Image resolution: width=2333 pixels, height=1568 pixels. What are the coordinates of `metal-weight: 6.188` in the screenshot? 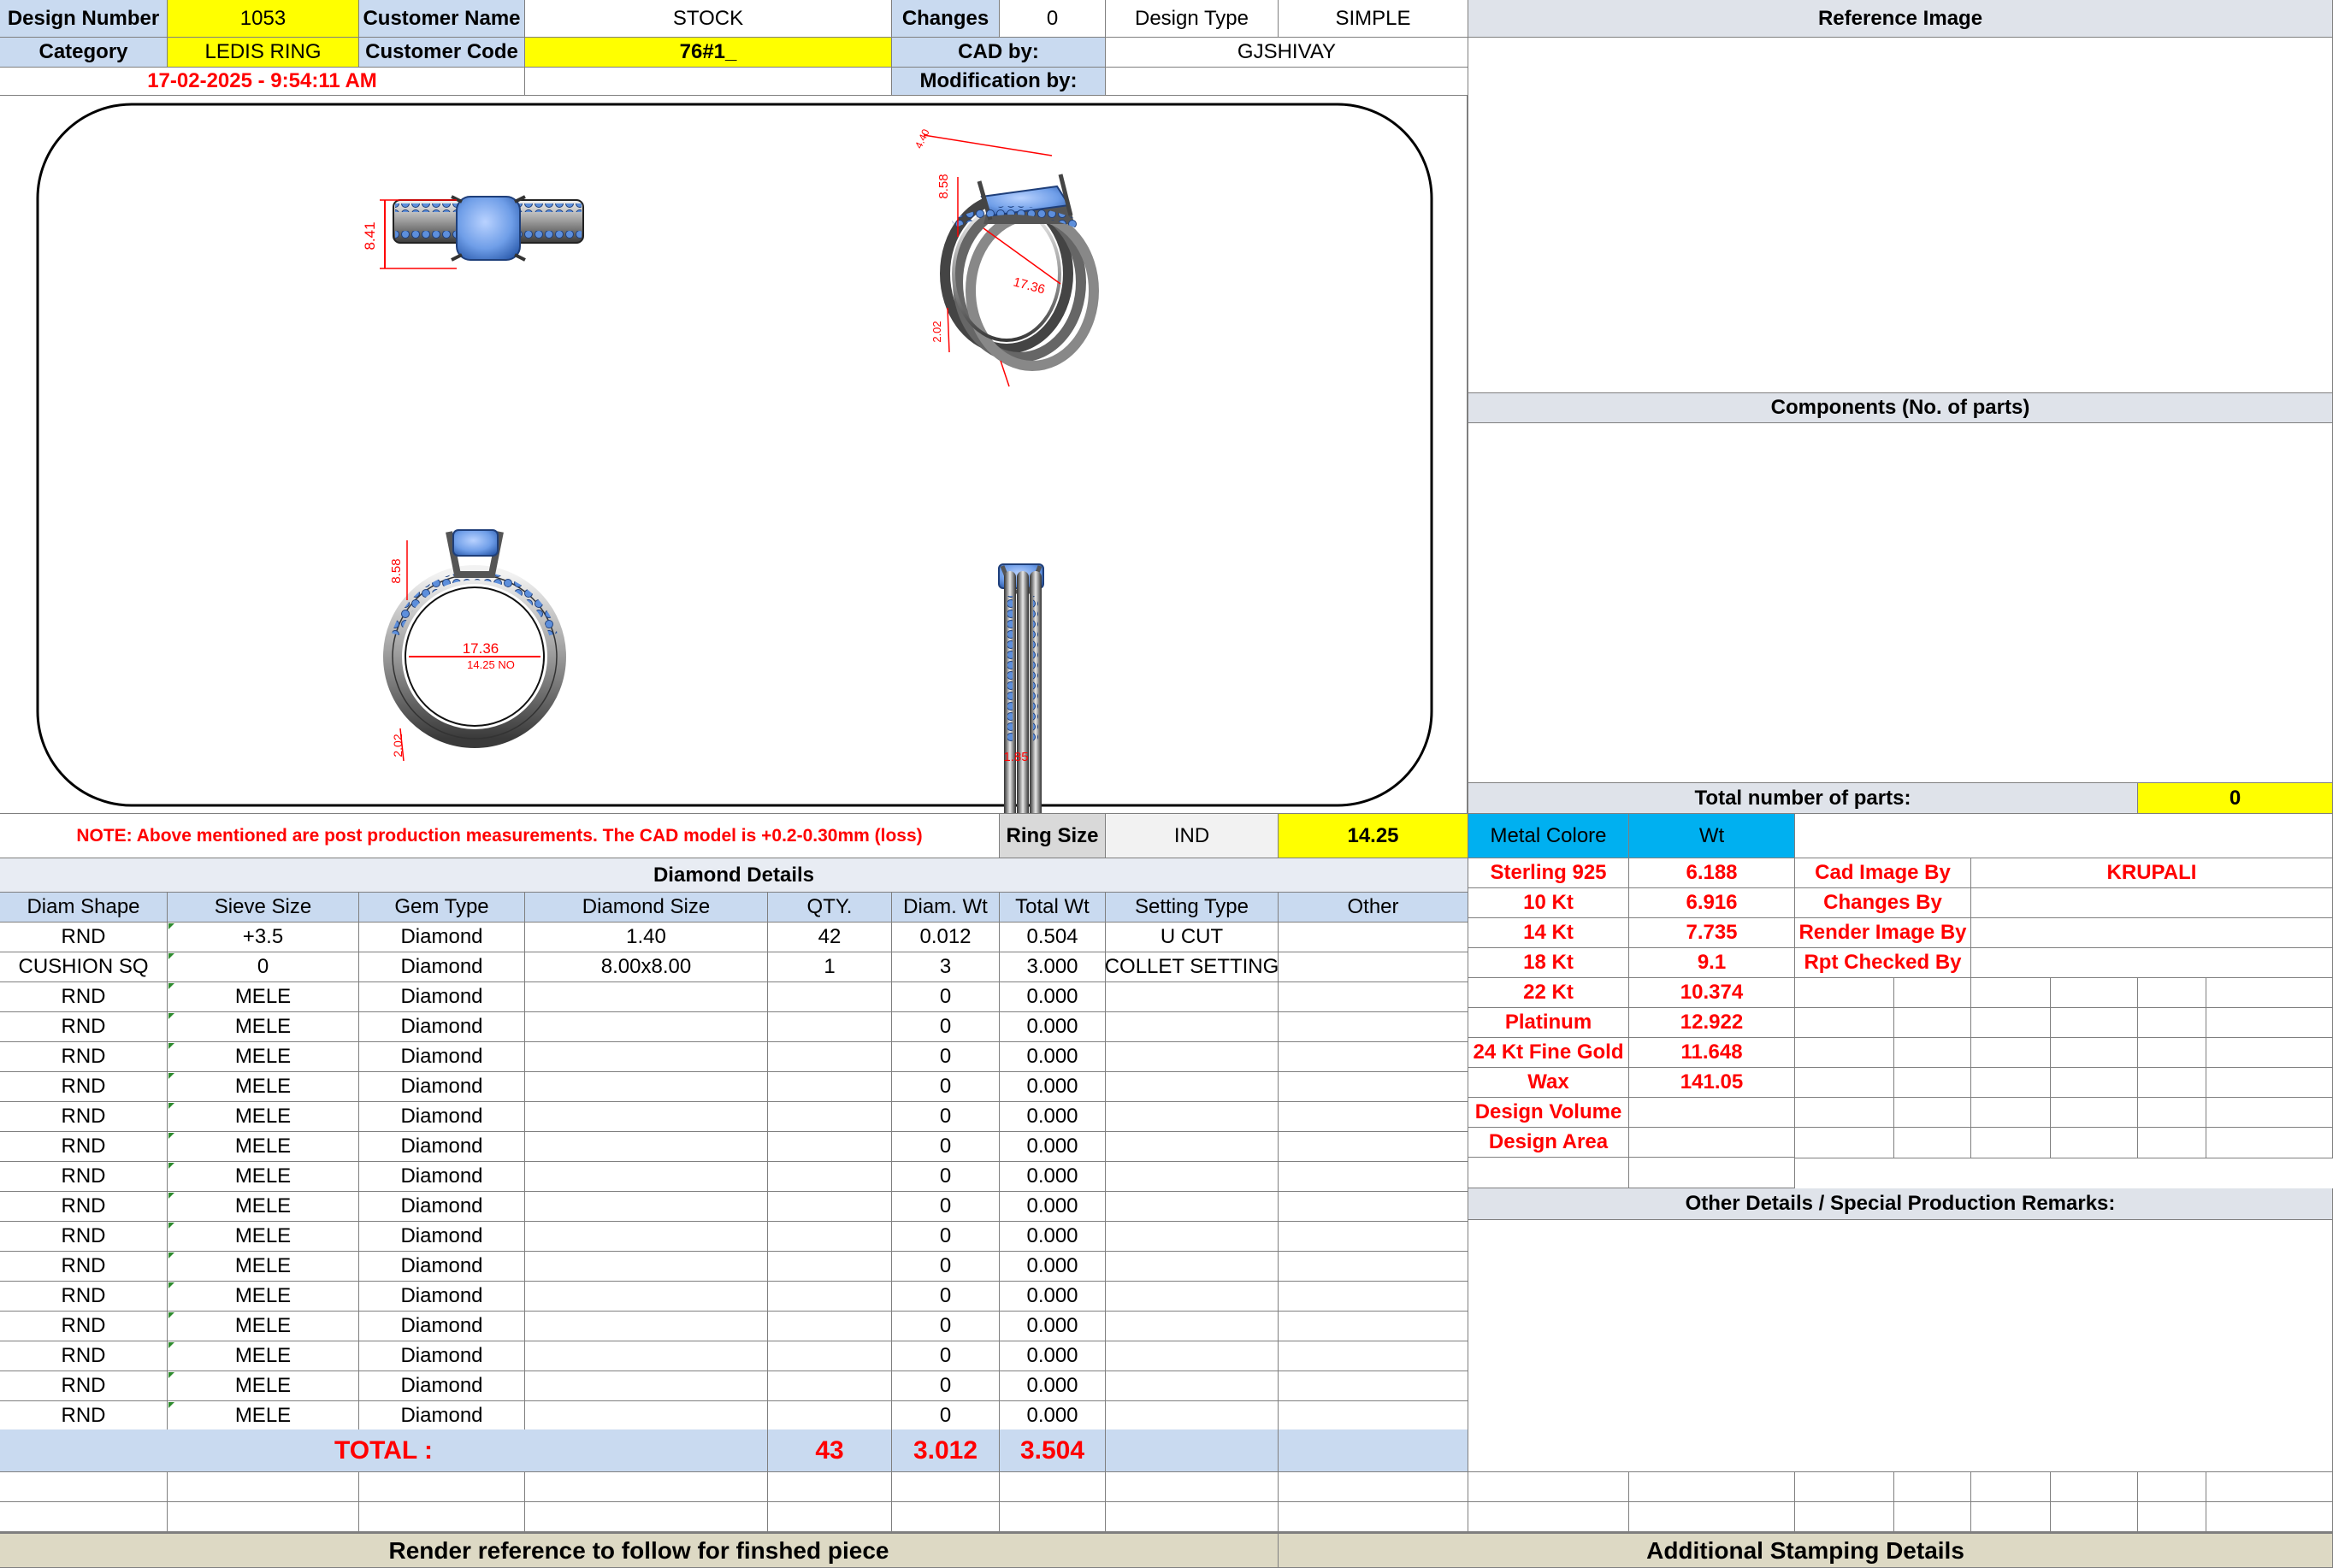 It's located at (1712, 873).